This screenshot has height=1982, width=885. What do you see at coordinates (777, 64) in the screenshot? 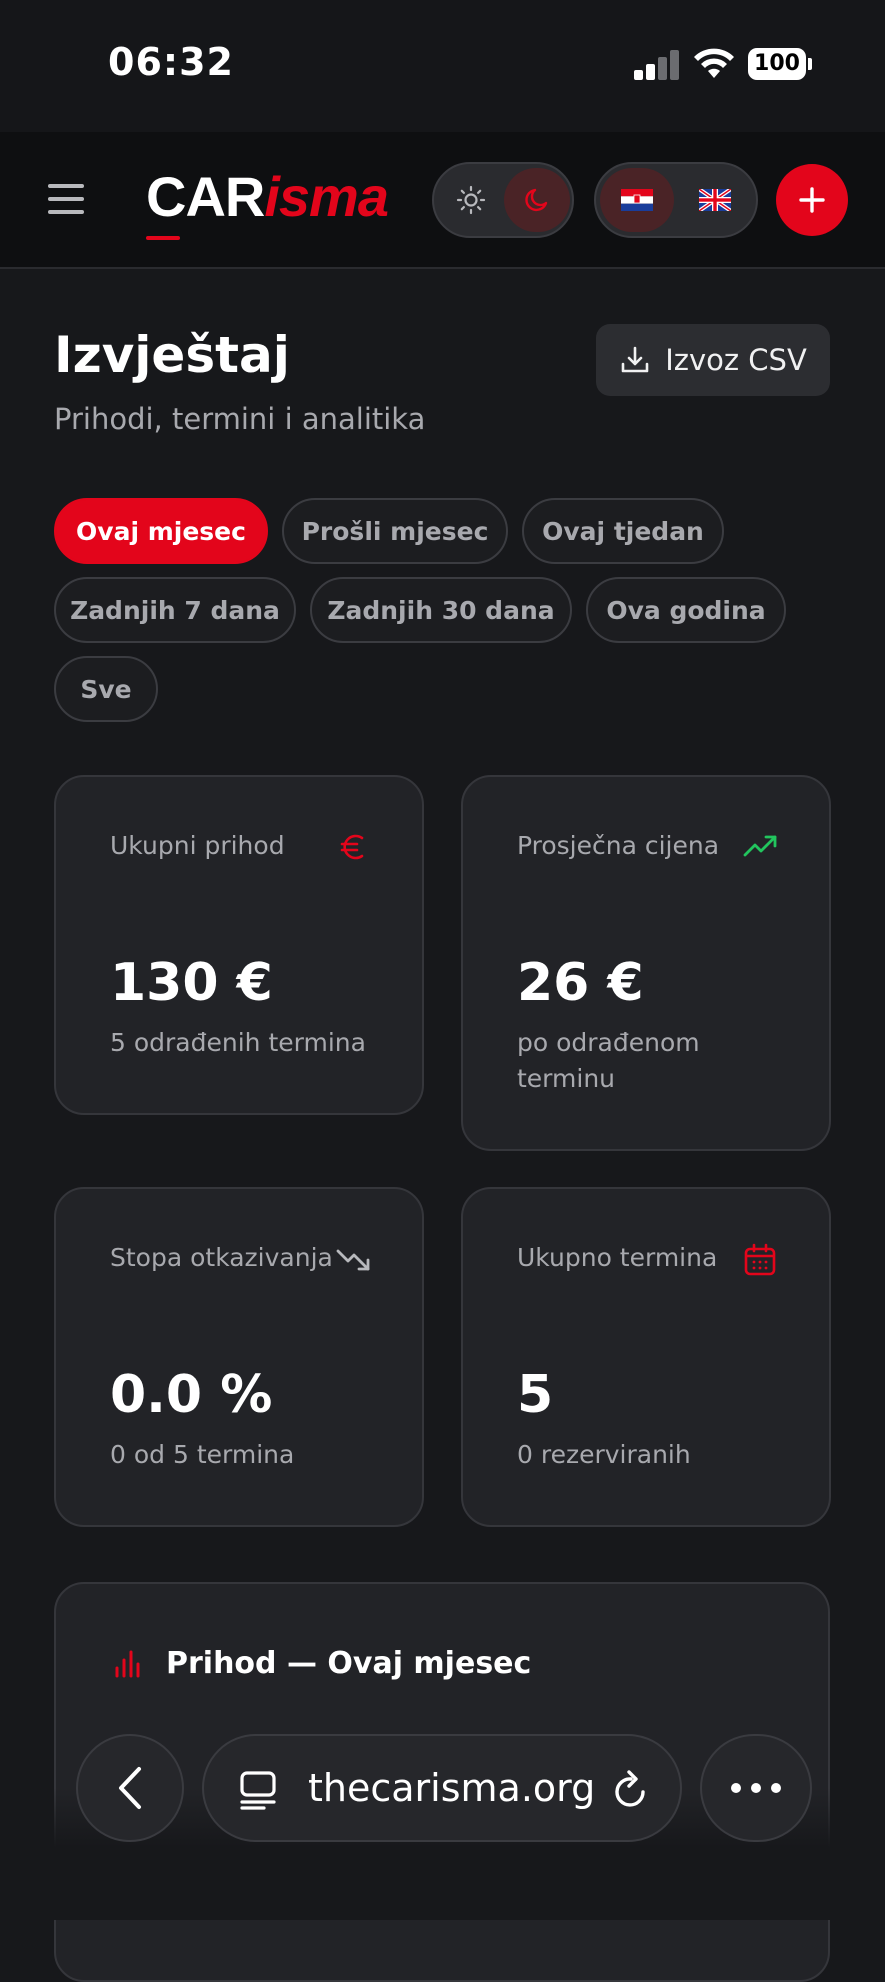
I see `battery-indicator: 100` at bounding box center [777, 64].